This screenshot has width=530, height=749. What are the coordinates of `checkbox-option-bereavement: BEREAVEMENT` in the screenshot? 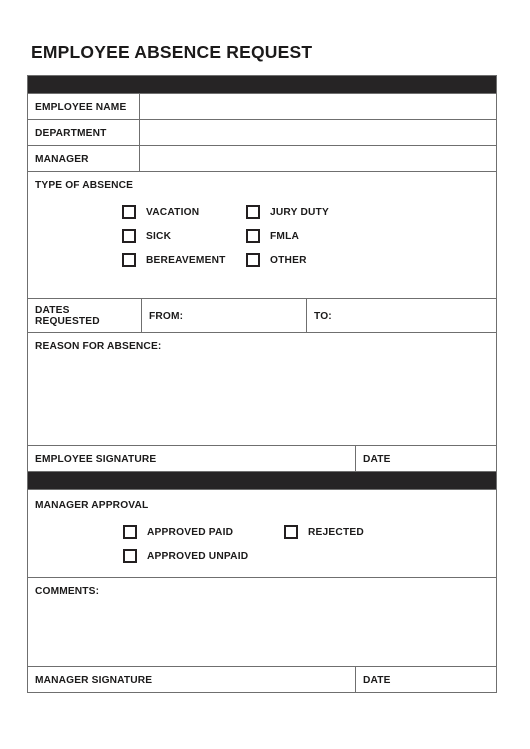 It's located at (184, 260).